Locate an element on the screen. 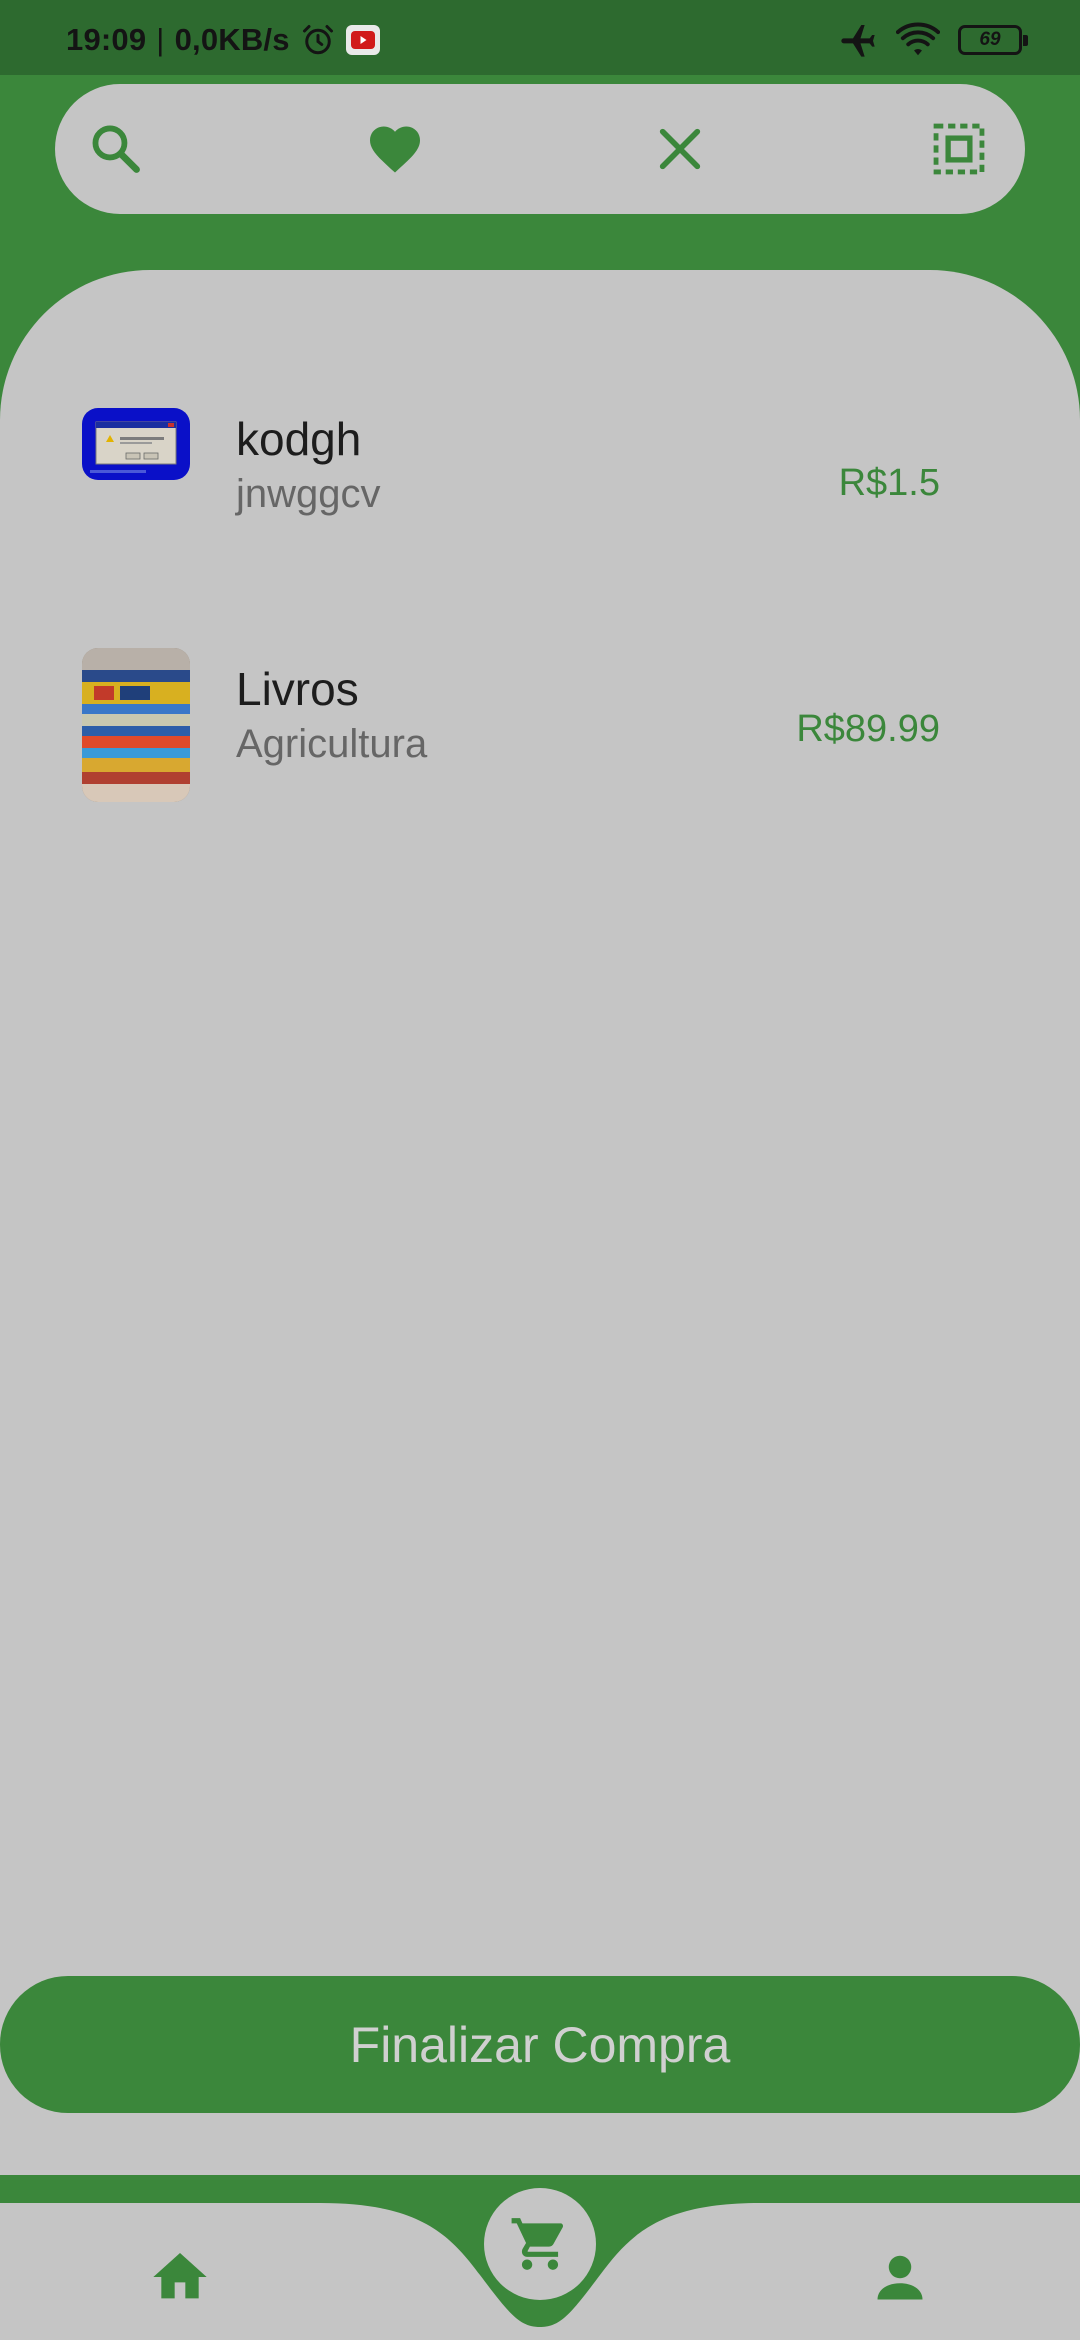 The height and width of the screenshot is (2340, 1080). airplane-icon is located at coordinates (858, 40).